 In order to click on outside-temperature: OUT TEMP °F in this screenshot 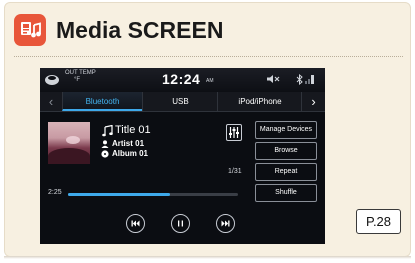, I will do `click(80, 77)`.